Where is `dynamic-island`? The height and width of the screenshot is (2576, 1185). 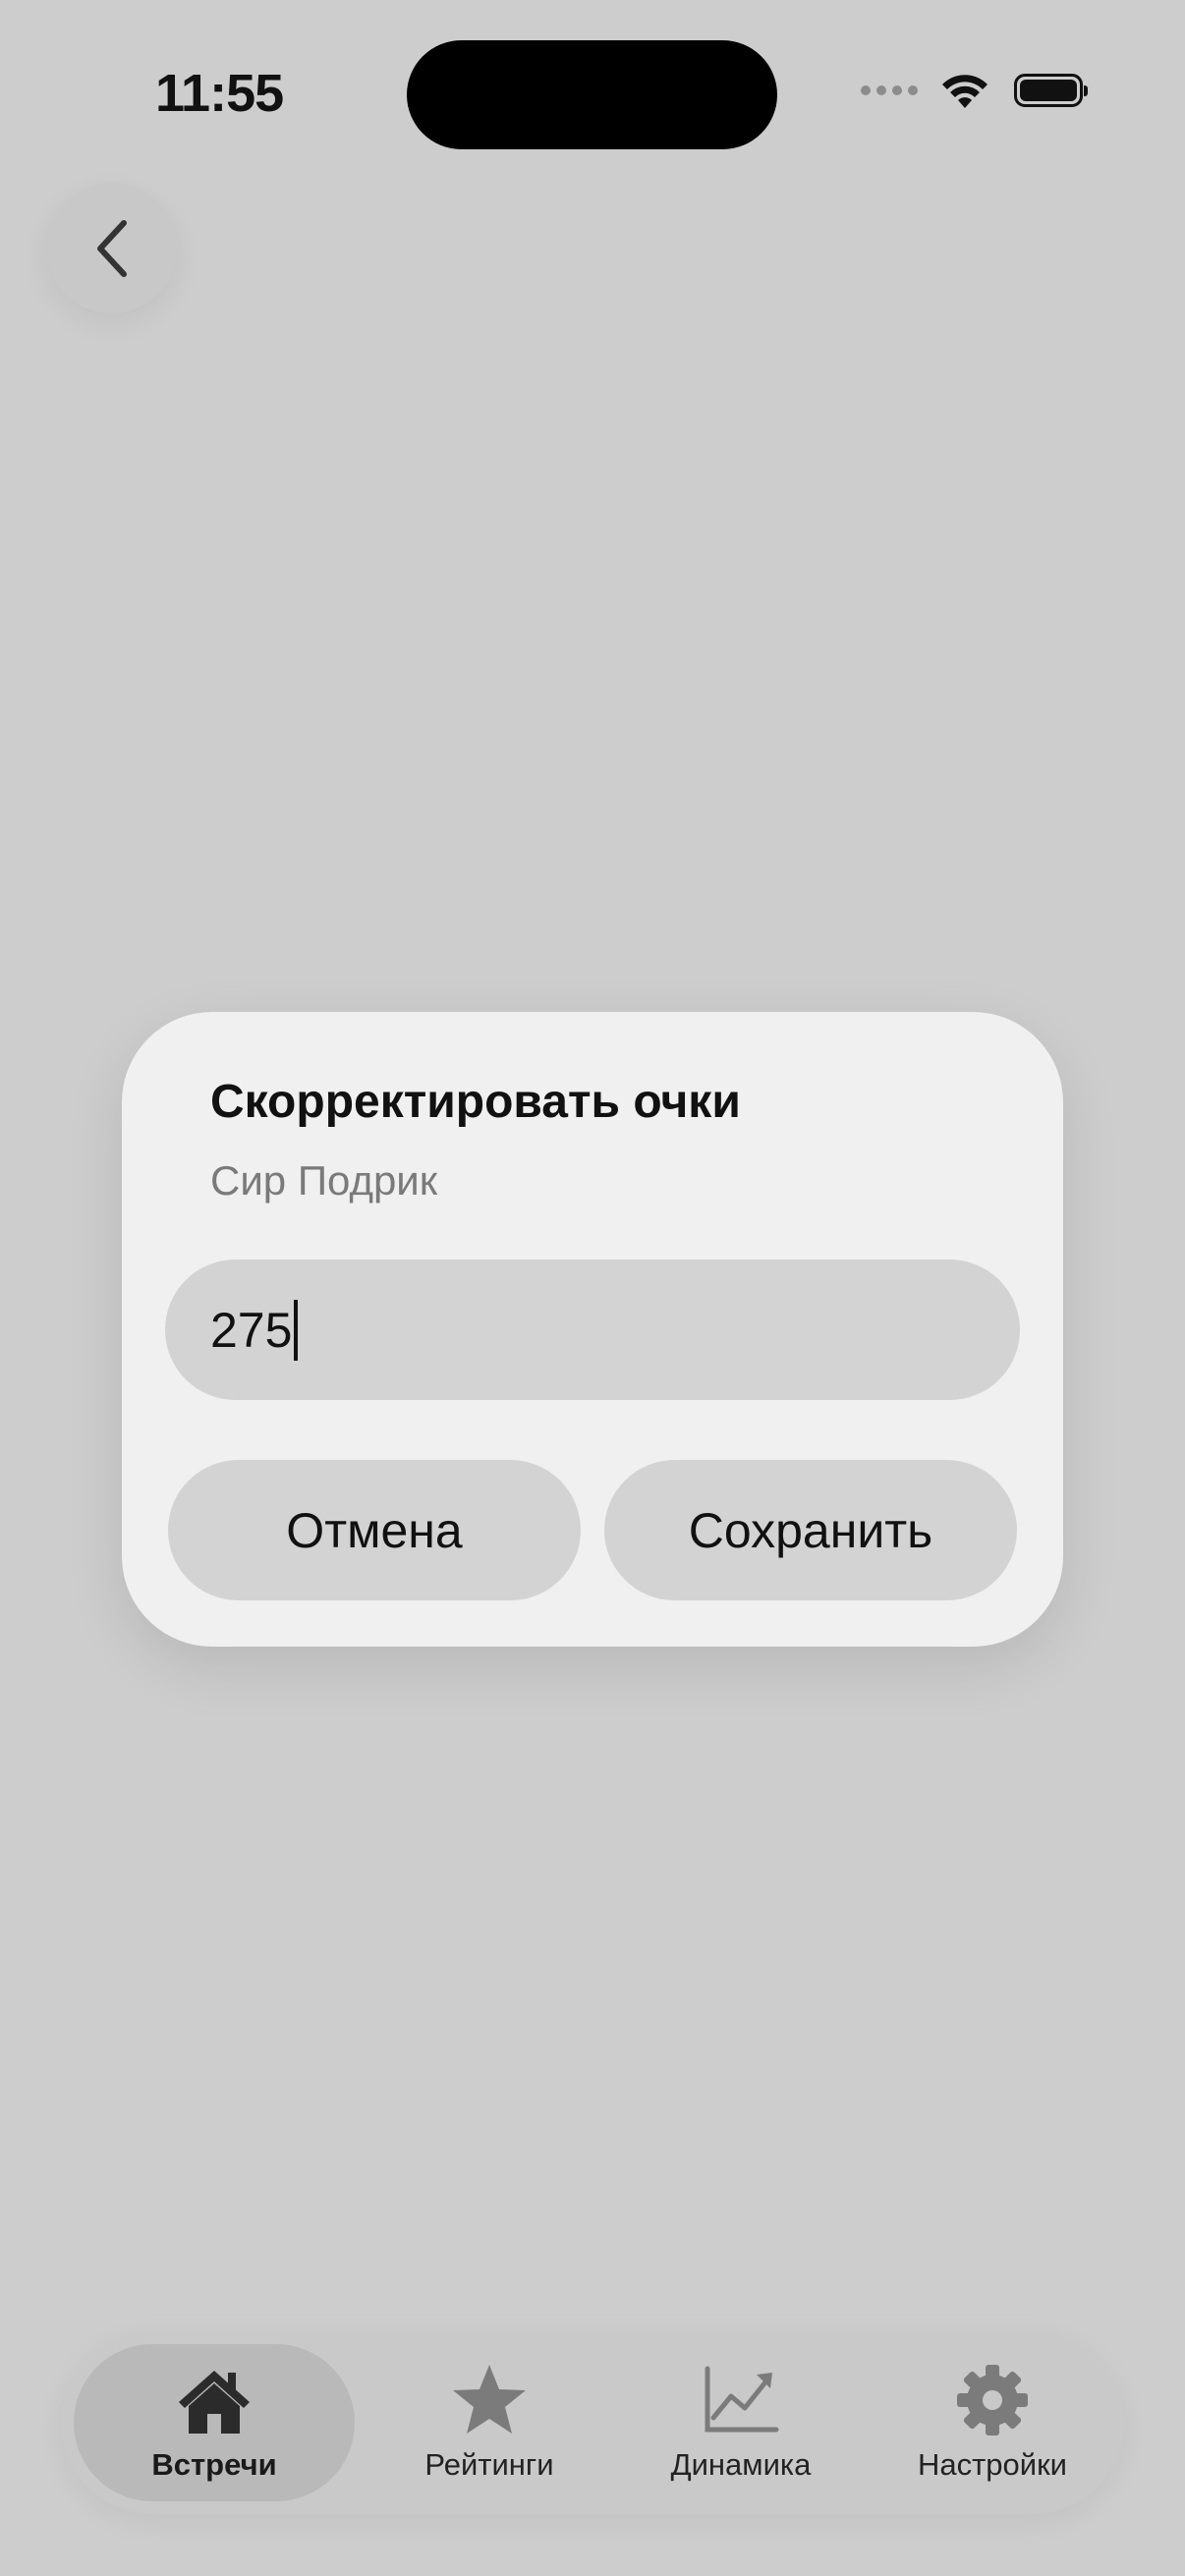
dynamic-island is located at coordinates (592, 94).